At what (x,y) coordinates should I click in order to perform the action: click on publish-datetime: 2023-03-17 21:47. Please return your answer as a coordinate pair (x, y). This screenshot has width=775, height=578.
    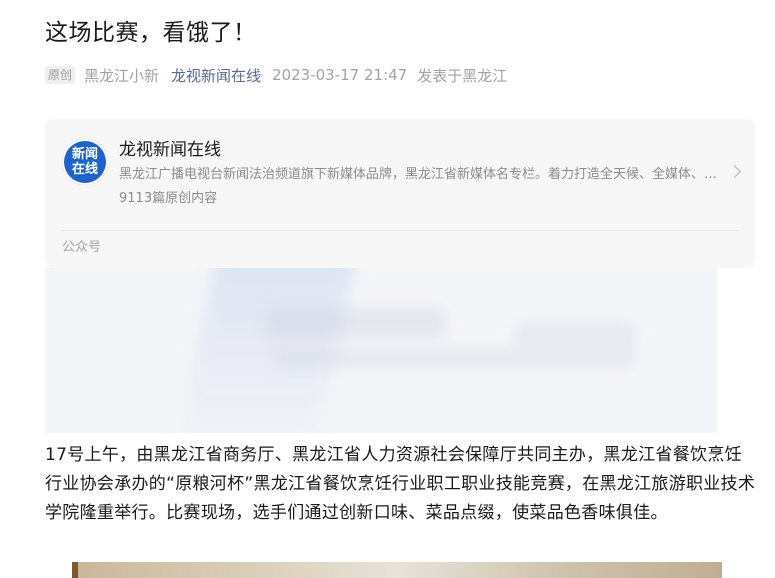
    Looking at the image, I should click on (340, 75).